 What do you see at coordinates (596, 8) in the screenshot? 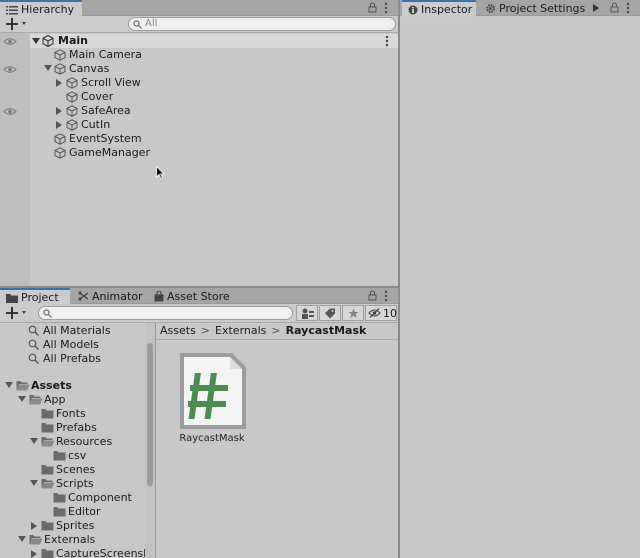
I see `tab-overflow-arrow-icon` at bounding box center [596, 8].